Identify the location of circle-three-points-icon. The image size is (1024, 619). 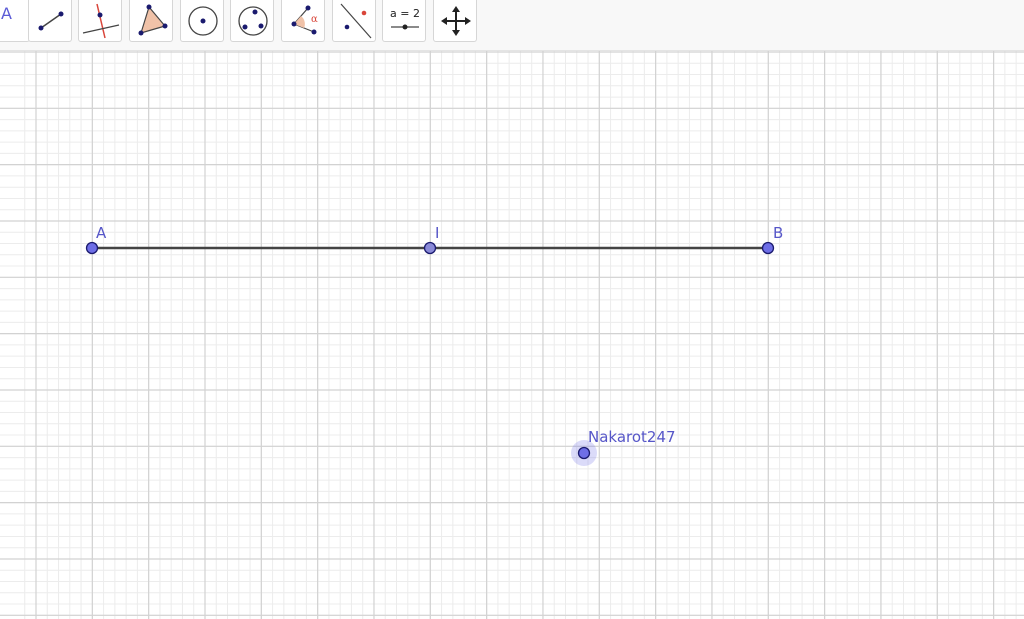
(253, 21).